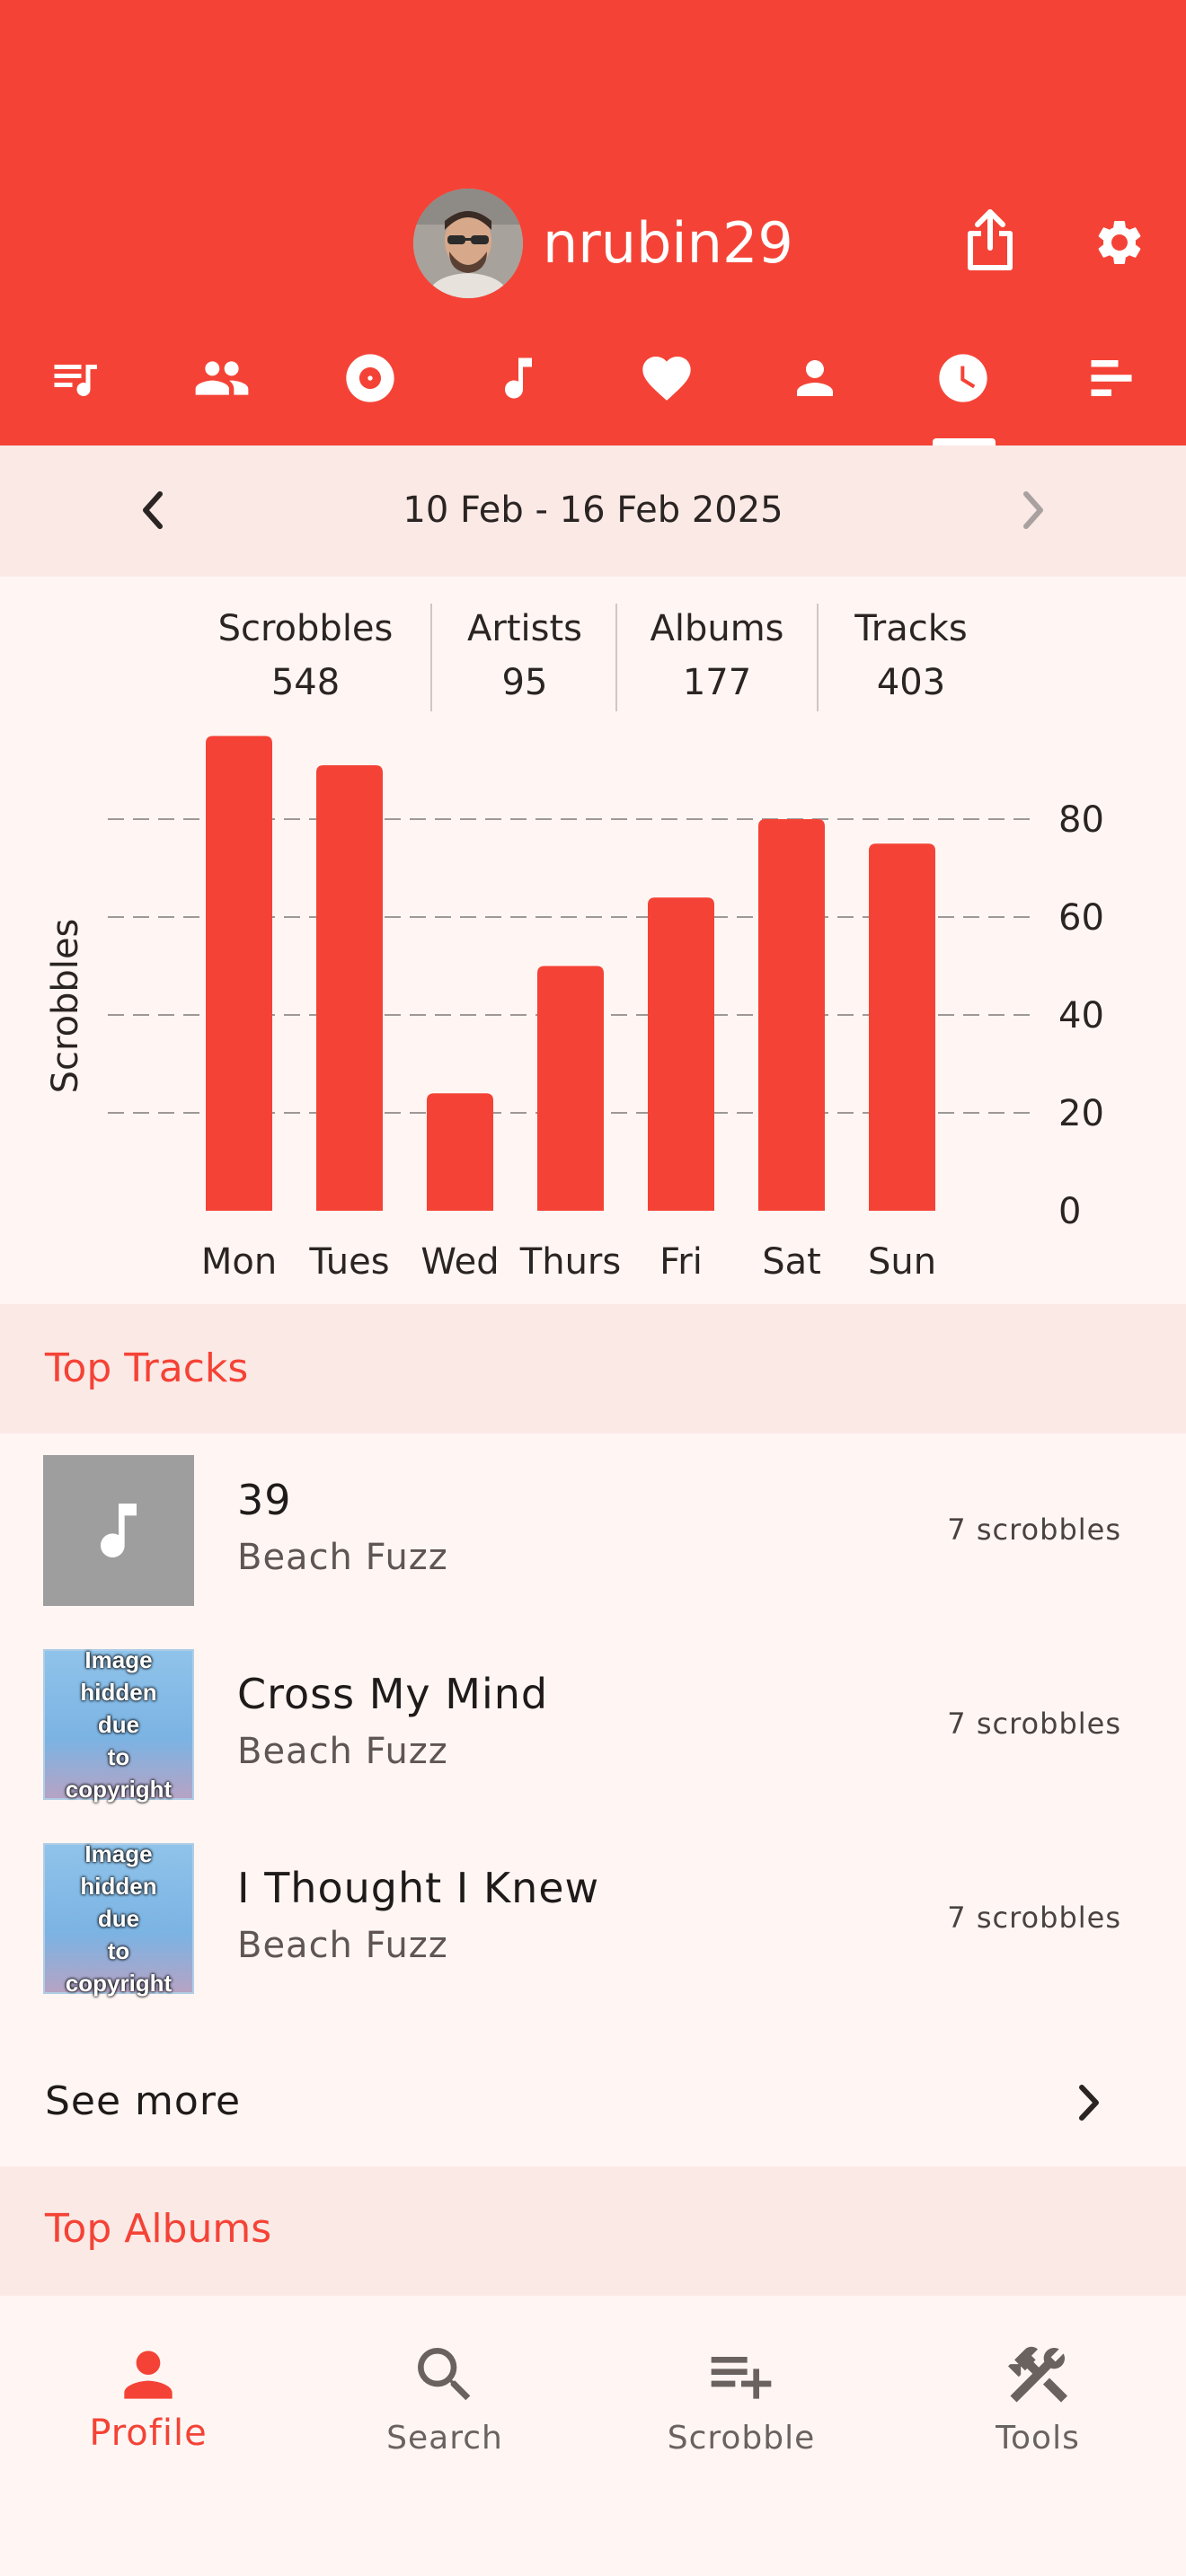 The image size is (1186, 2576). What do you see at coordinates (393, 1694) in the screenshot?
I see `track-title: Cross My Mind` at bounding box center [393, 1694].